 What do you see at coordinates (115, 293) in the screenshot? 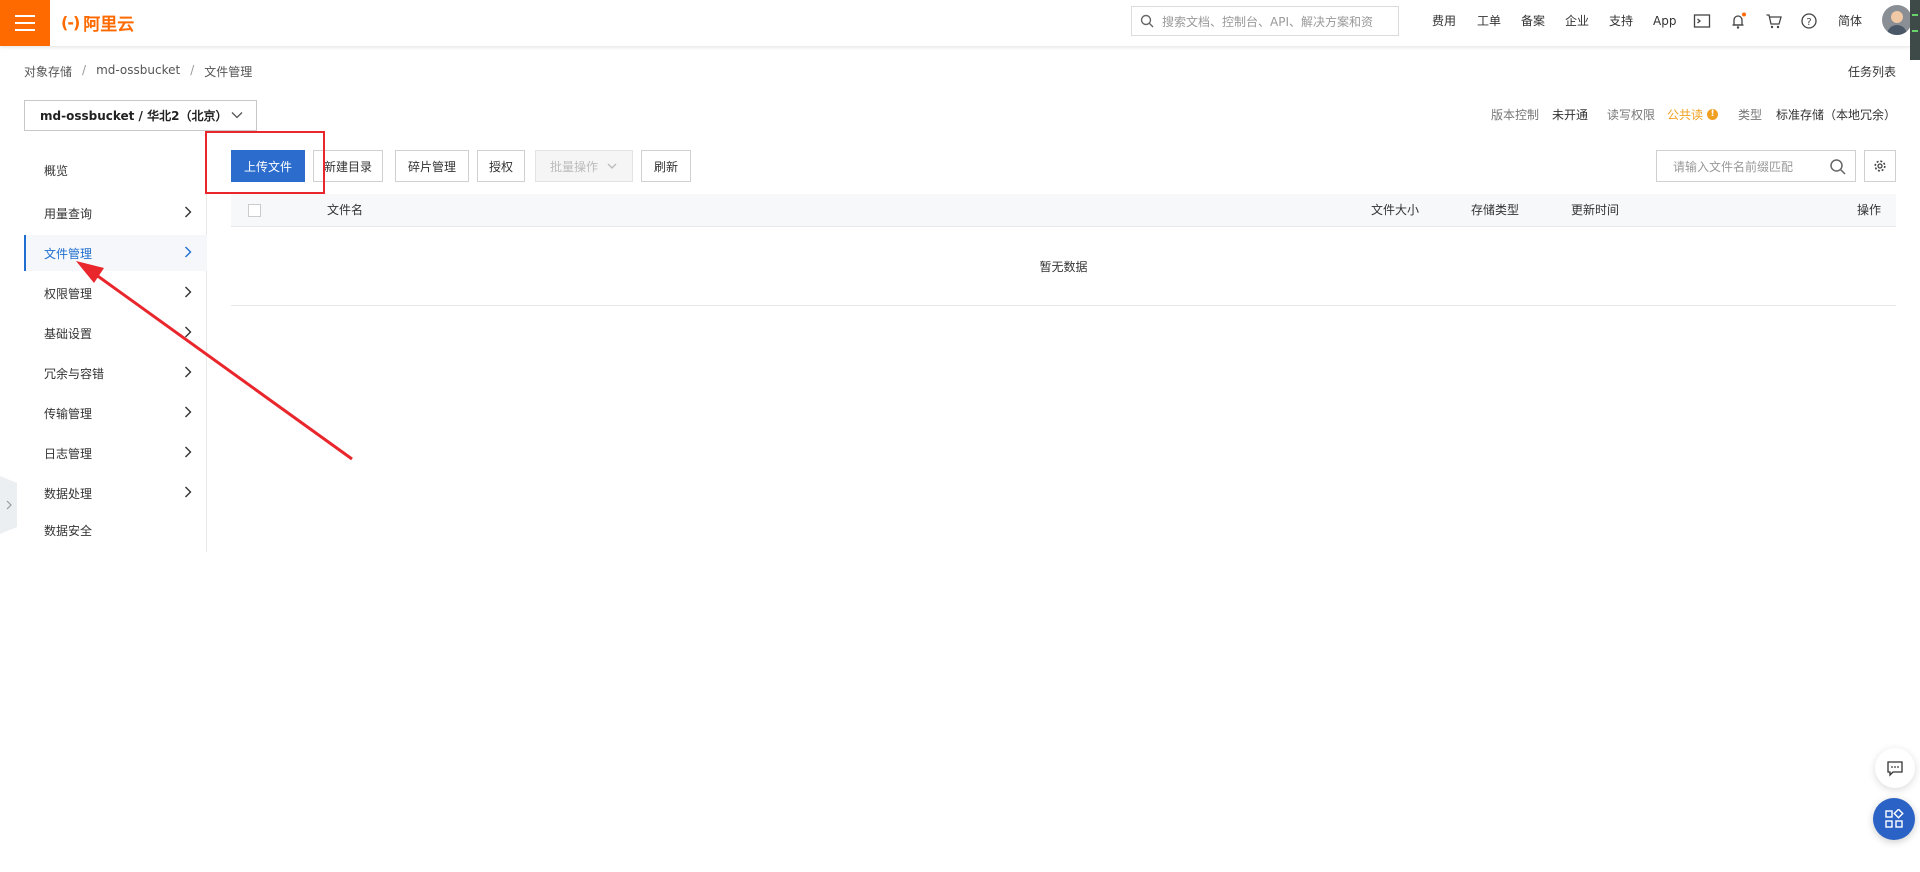
I see `sidebar-item-permissions: 权限管理` at bounding box center [115, 293].